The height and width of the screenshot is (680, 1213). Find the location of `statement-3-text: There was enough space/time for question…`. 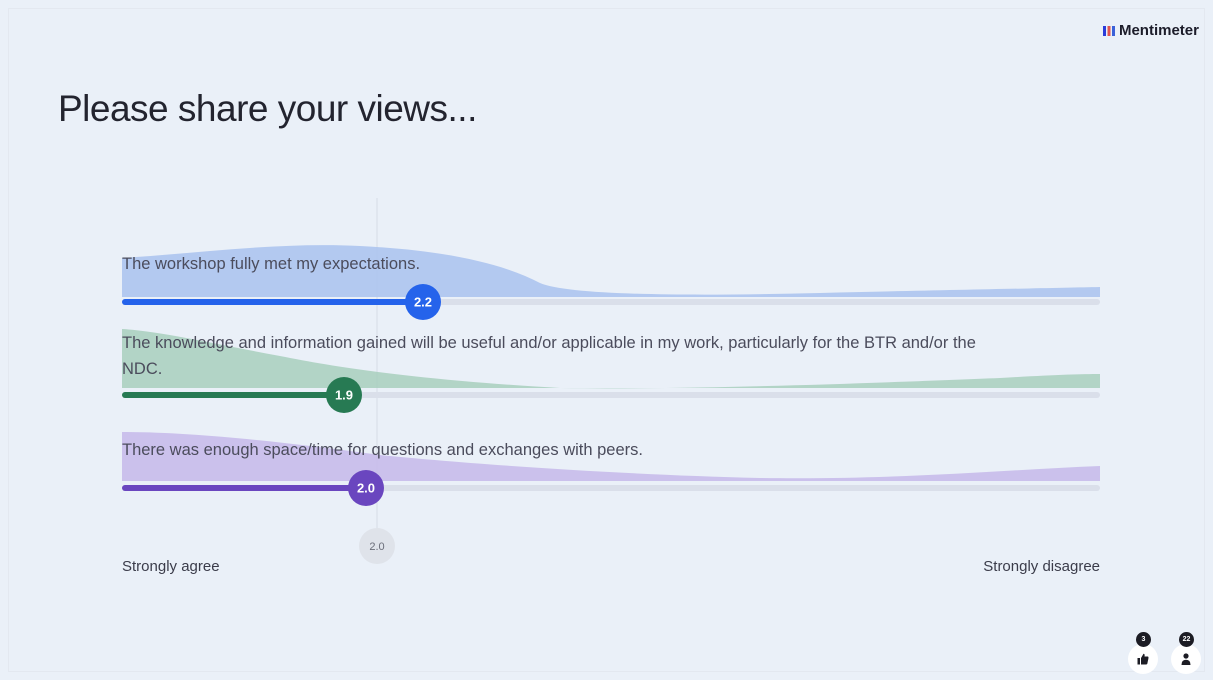

statement-3-text: There was enough space/time for question… is located at coordinates (382, 450).